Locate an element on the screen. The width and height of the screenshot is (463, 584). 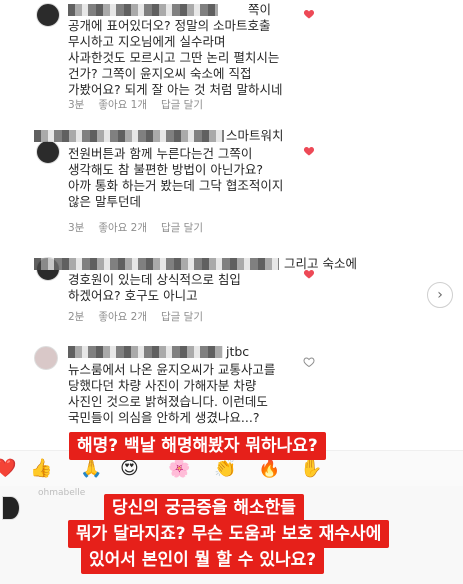
timestamp: 2분 is located at coordinates (76, 317).